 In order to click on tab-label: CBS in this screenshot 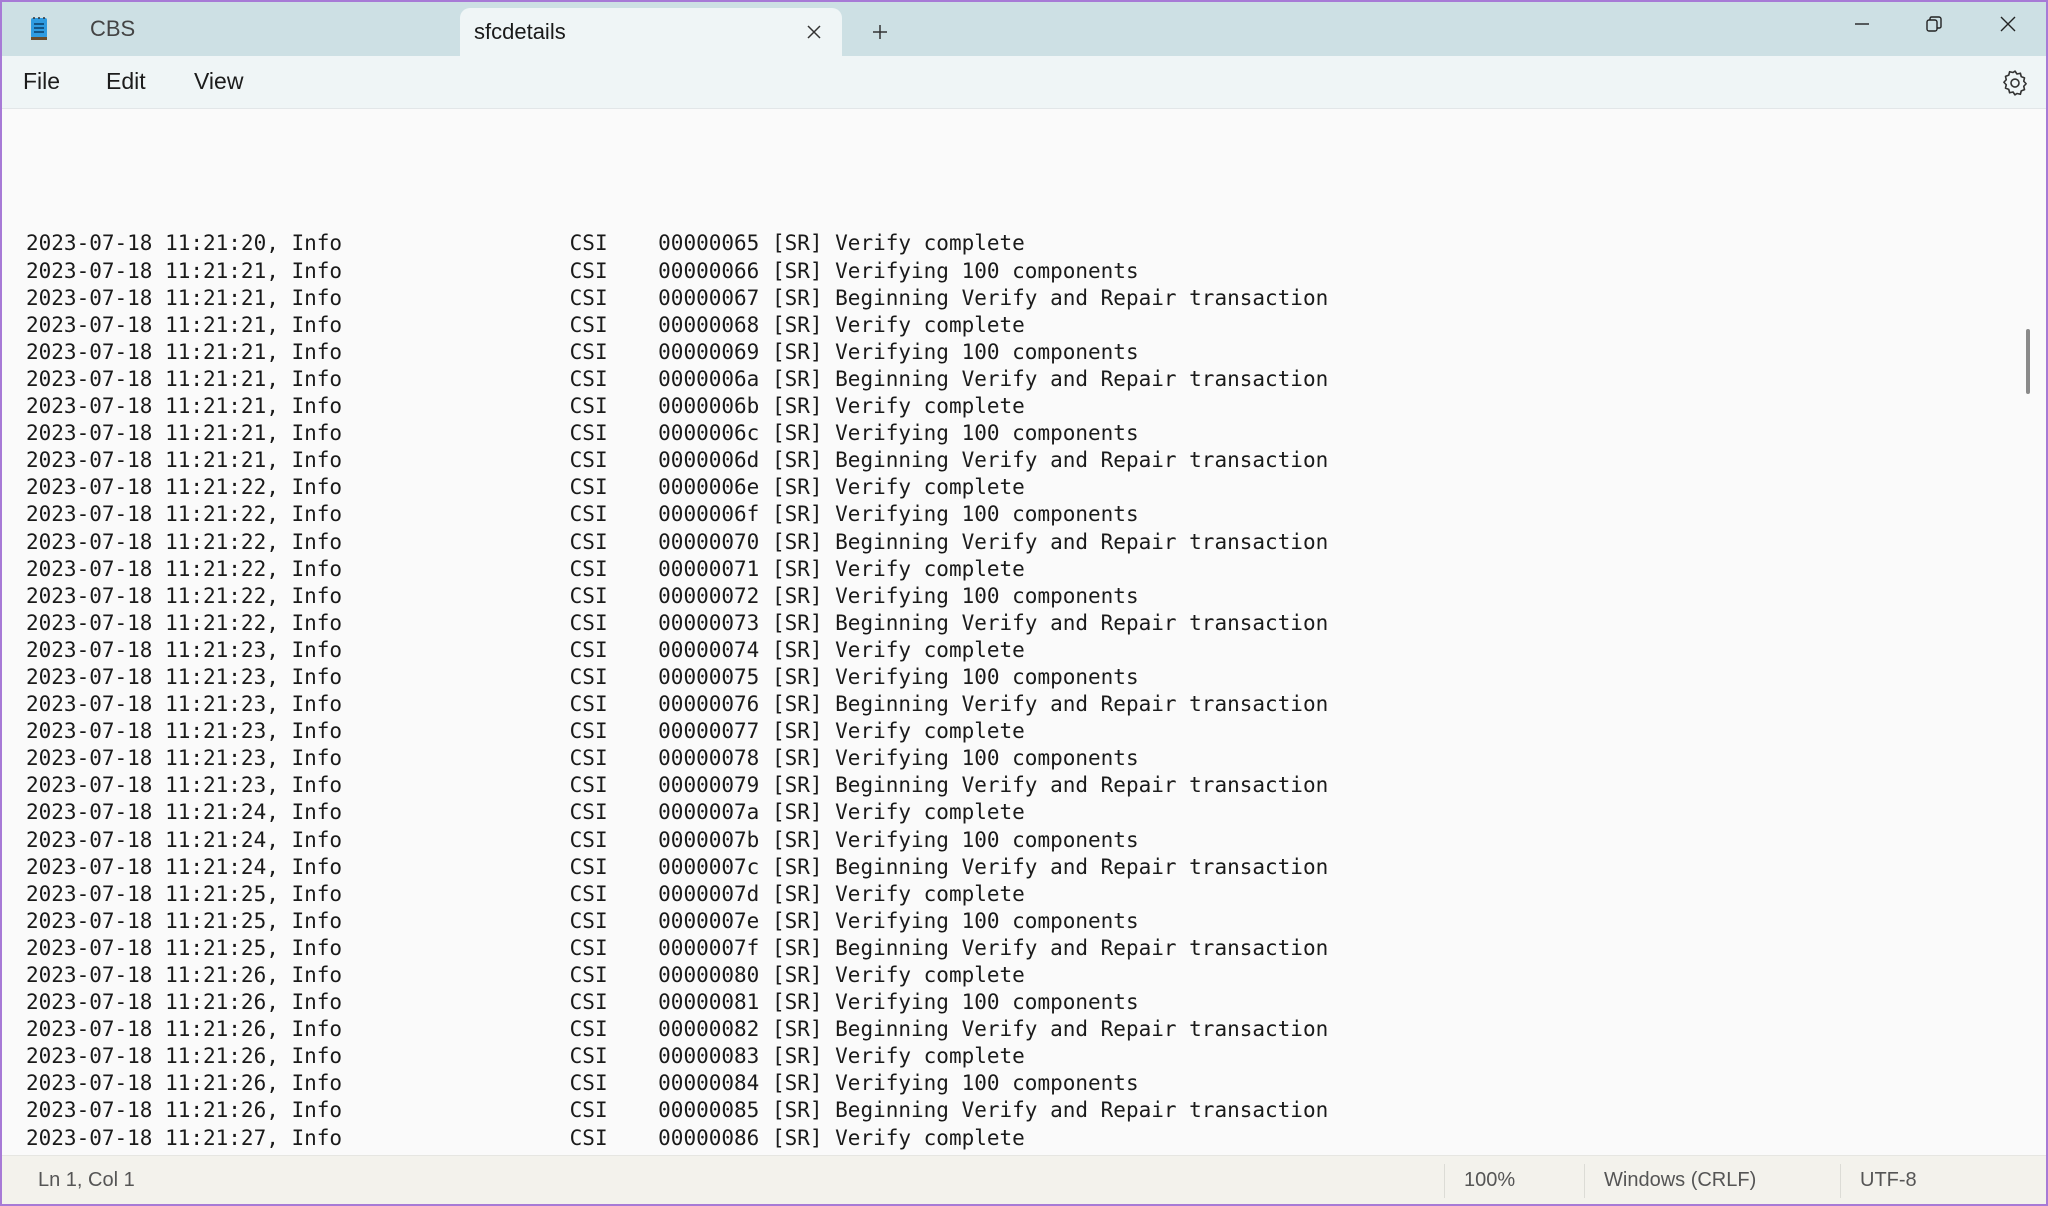, I will do `click(113, 28)`.